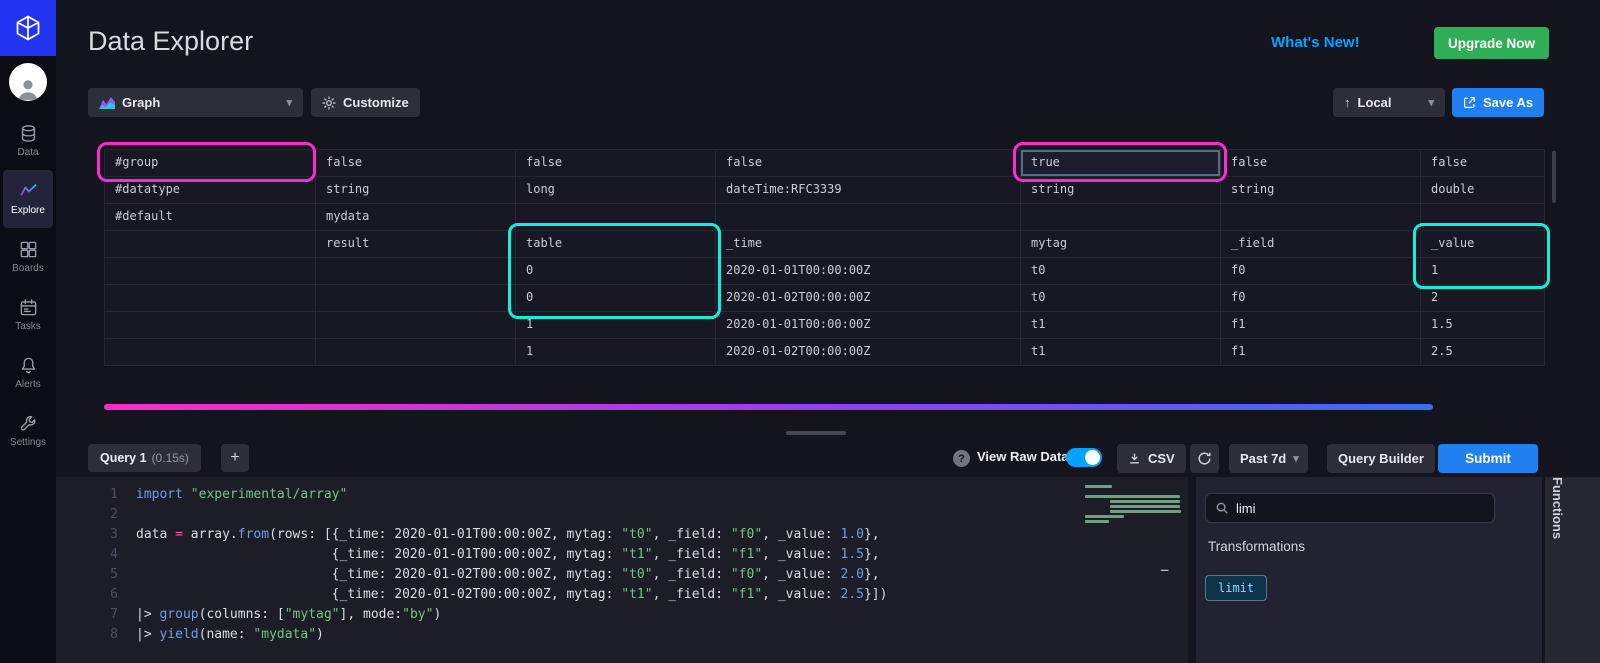  Describe the element at coordinates (28, 28) in the screenshot. I see `influxdb-logo` at that location.